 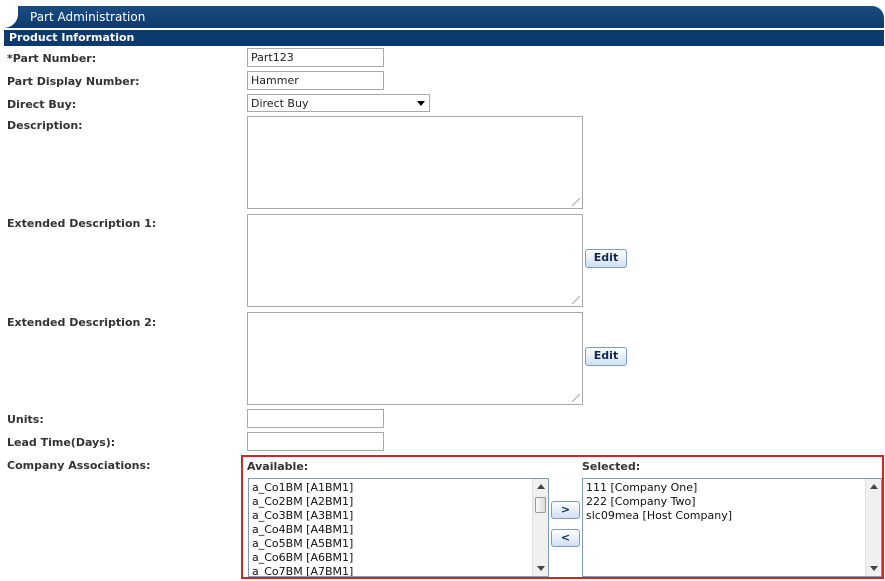 What do you see at coordinates (606, 258) in the screenshot?
I see `ext-desc-1-edit-button: Edit` at bounding box center [606, 258].